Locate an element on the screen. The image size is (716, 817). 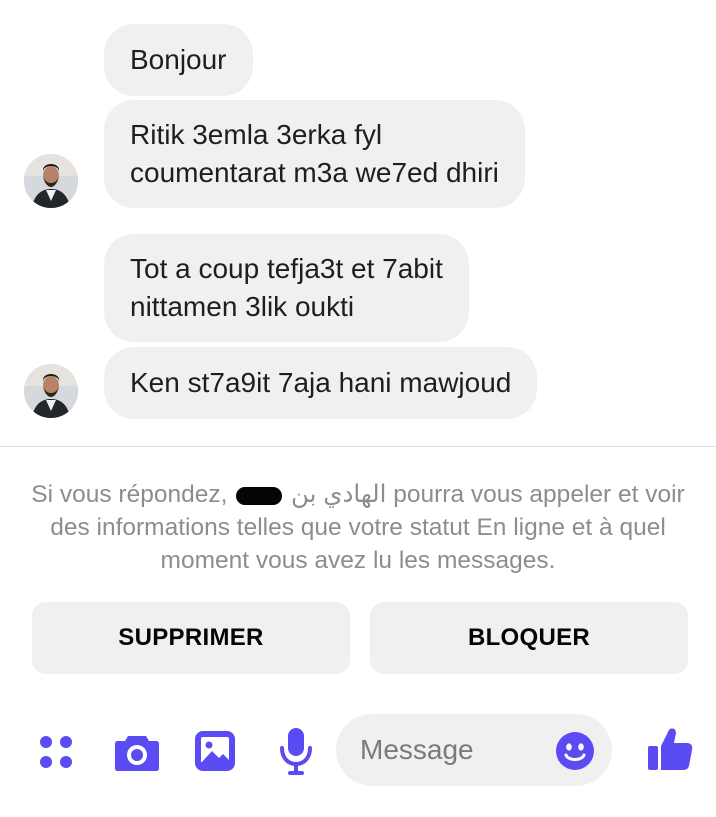
emoji-icon is located at coordinates (575, 751).